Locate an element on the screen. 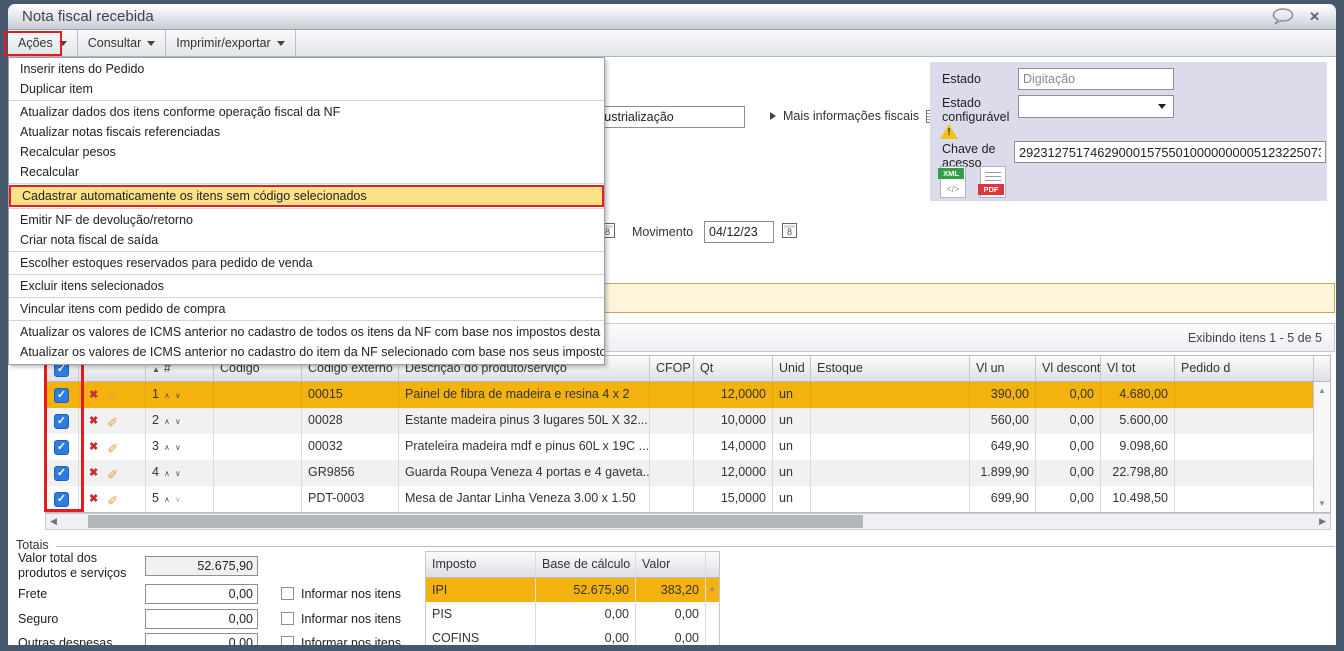  menu-consultar: Consultar is located at coordinates (122, 43).